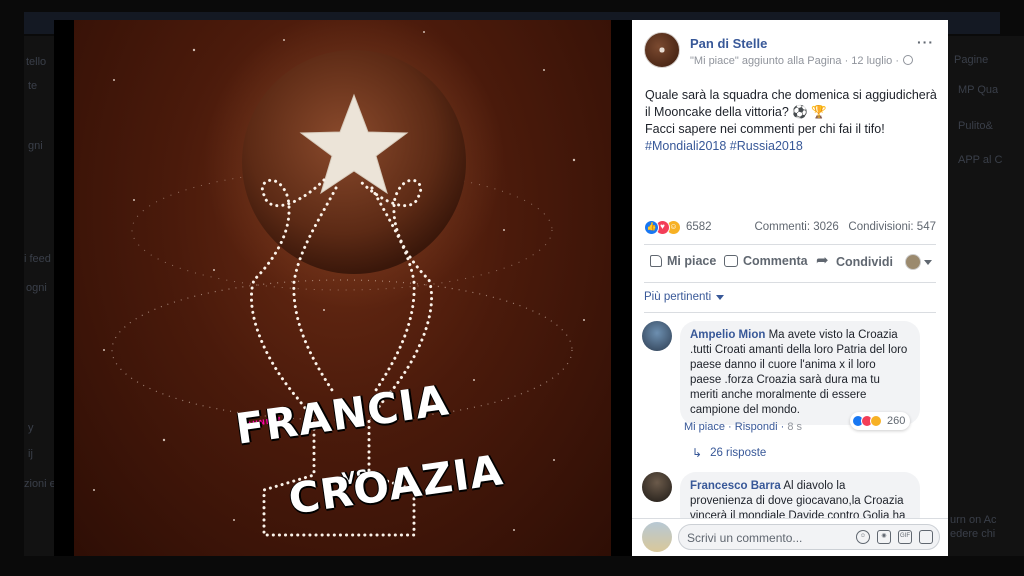 The height and width of the screenshot is (576, 1024). I want to click on more-options-icon: ···, so click(925, 42).